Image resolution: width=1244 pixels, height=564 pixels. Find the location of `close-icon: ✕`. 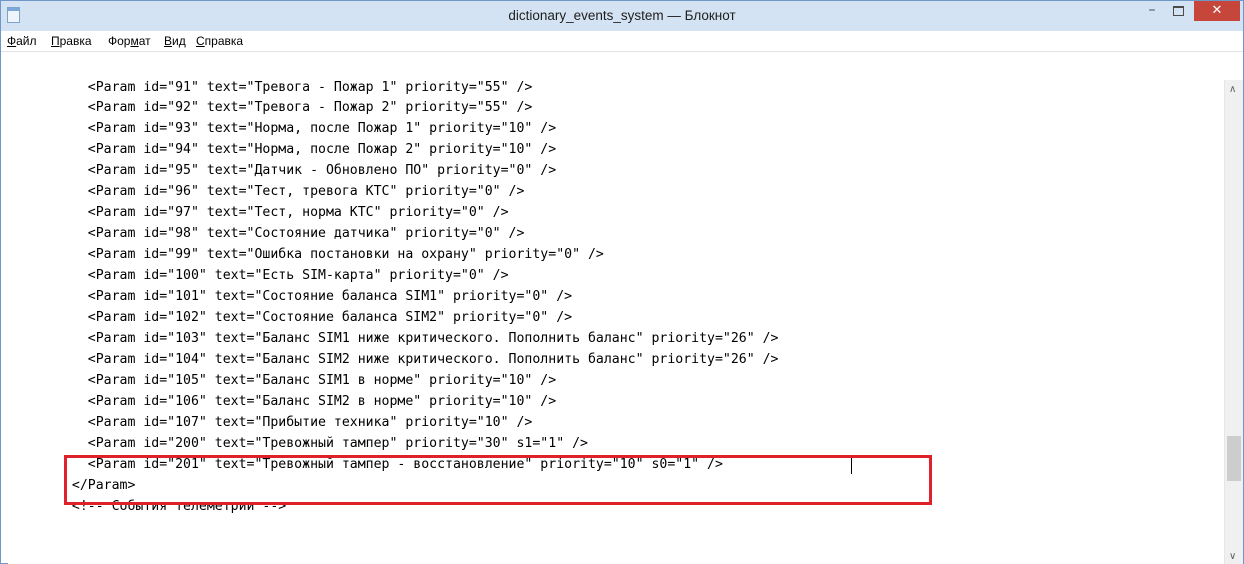

close-icon: ✕ is located at coordinates (1217, 10).